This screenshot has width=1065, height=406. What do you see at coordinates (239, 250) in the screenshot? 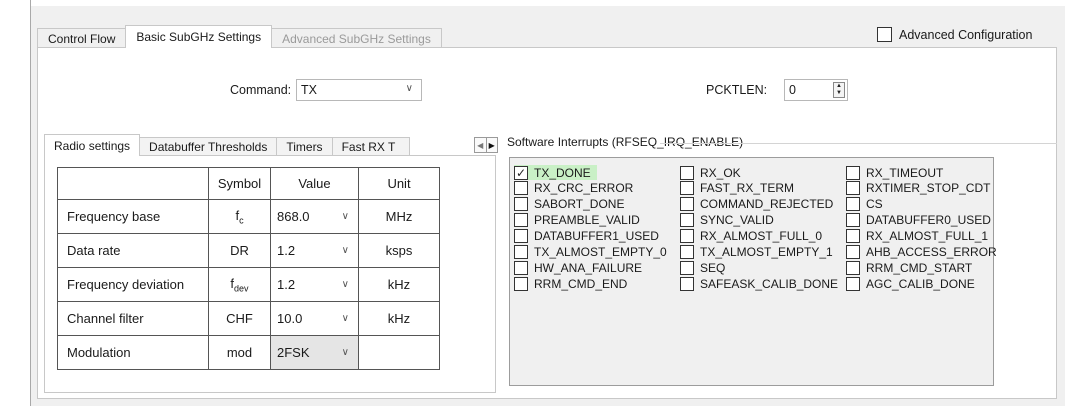
I see `param-symbol: DR` at bounding box center [239, 250].